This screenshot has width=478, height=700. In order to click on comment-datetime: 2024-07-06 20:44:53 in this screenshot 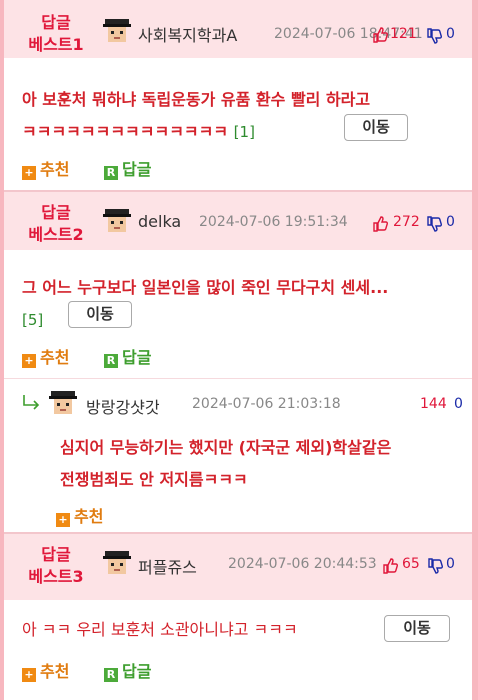, I will do `click(302, 564)`.